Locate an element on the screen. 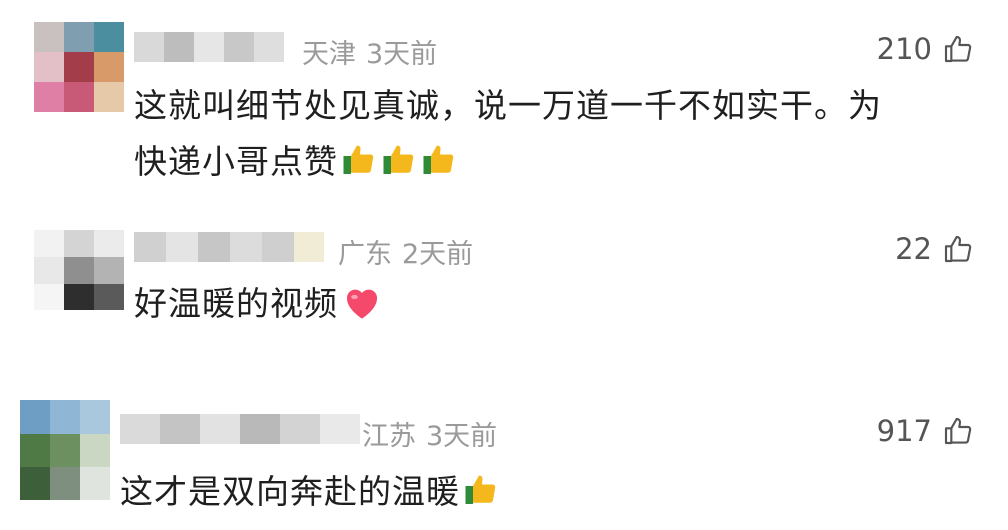 The width and height of the screenshot is (1008, 530). comment-meta: 天津 3天前 is located at coordinates (374, 51).